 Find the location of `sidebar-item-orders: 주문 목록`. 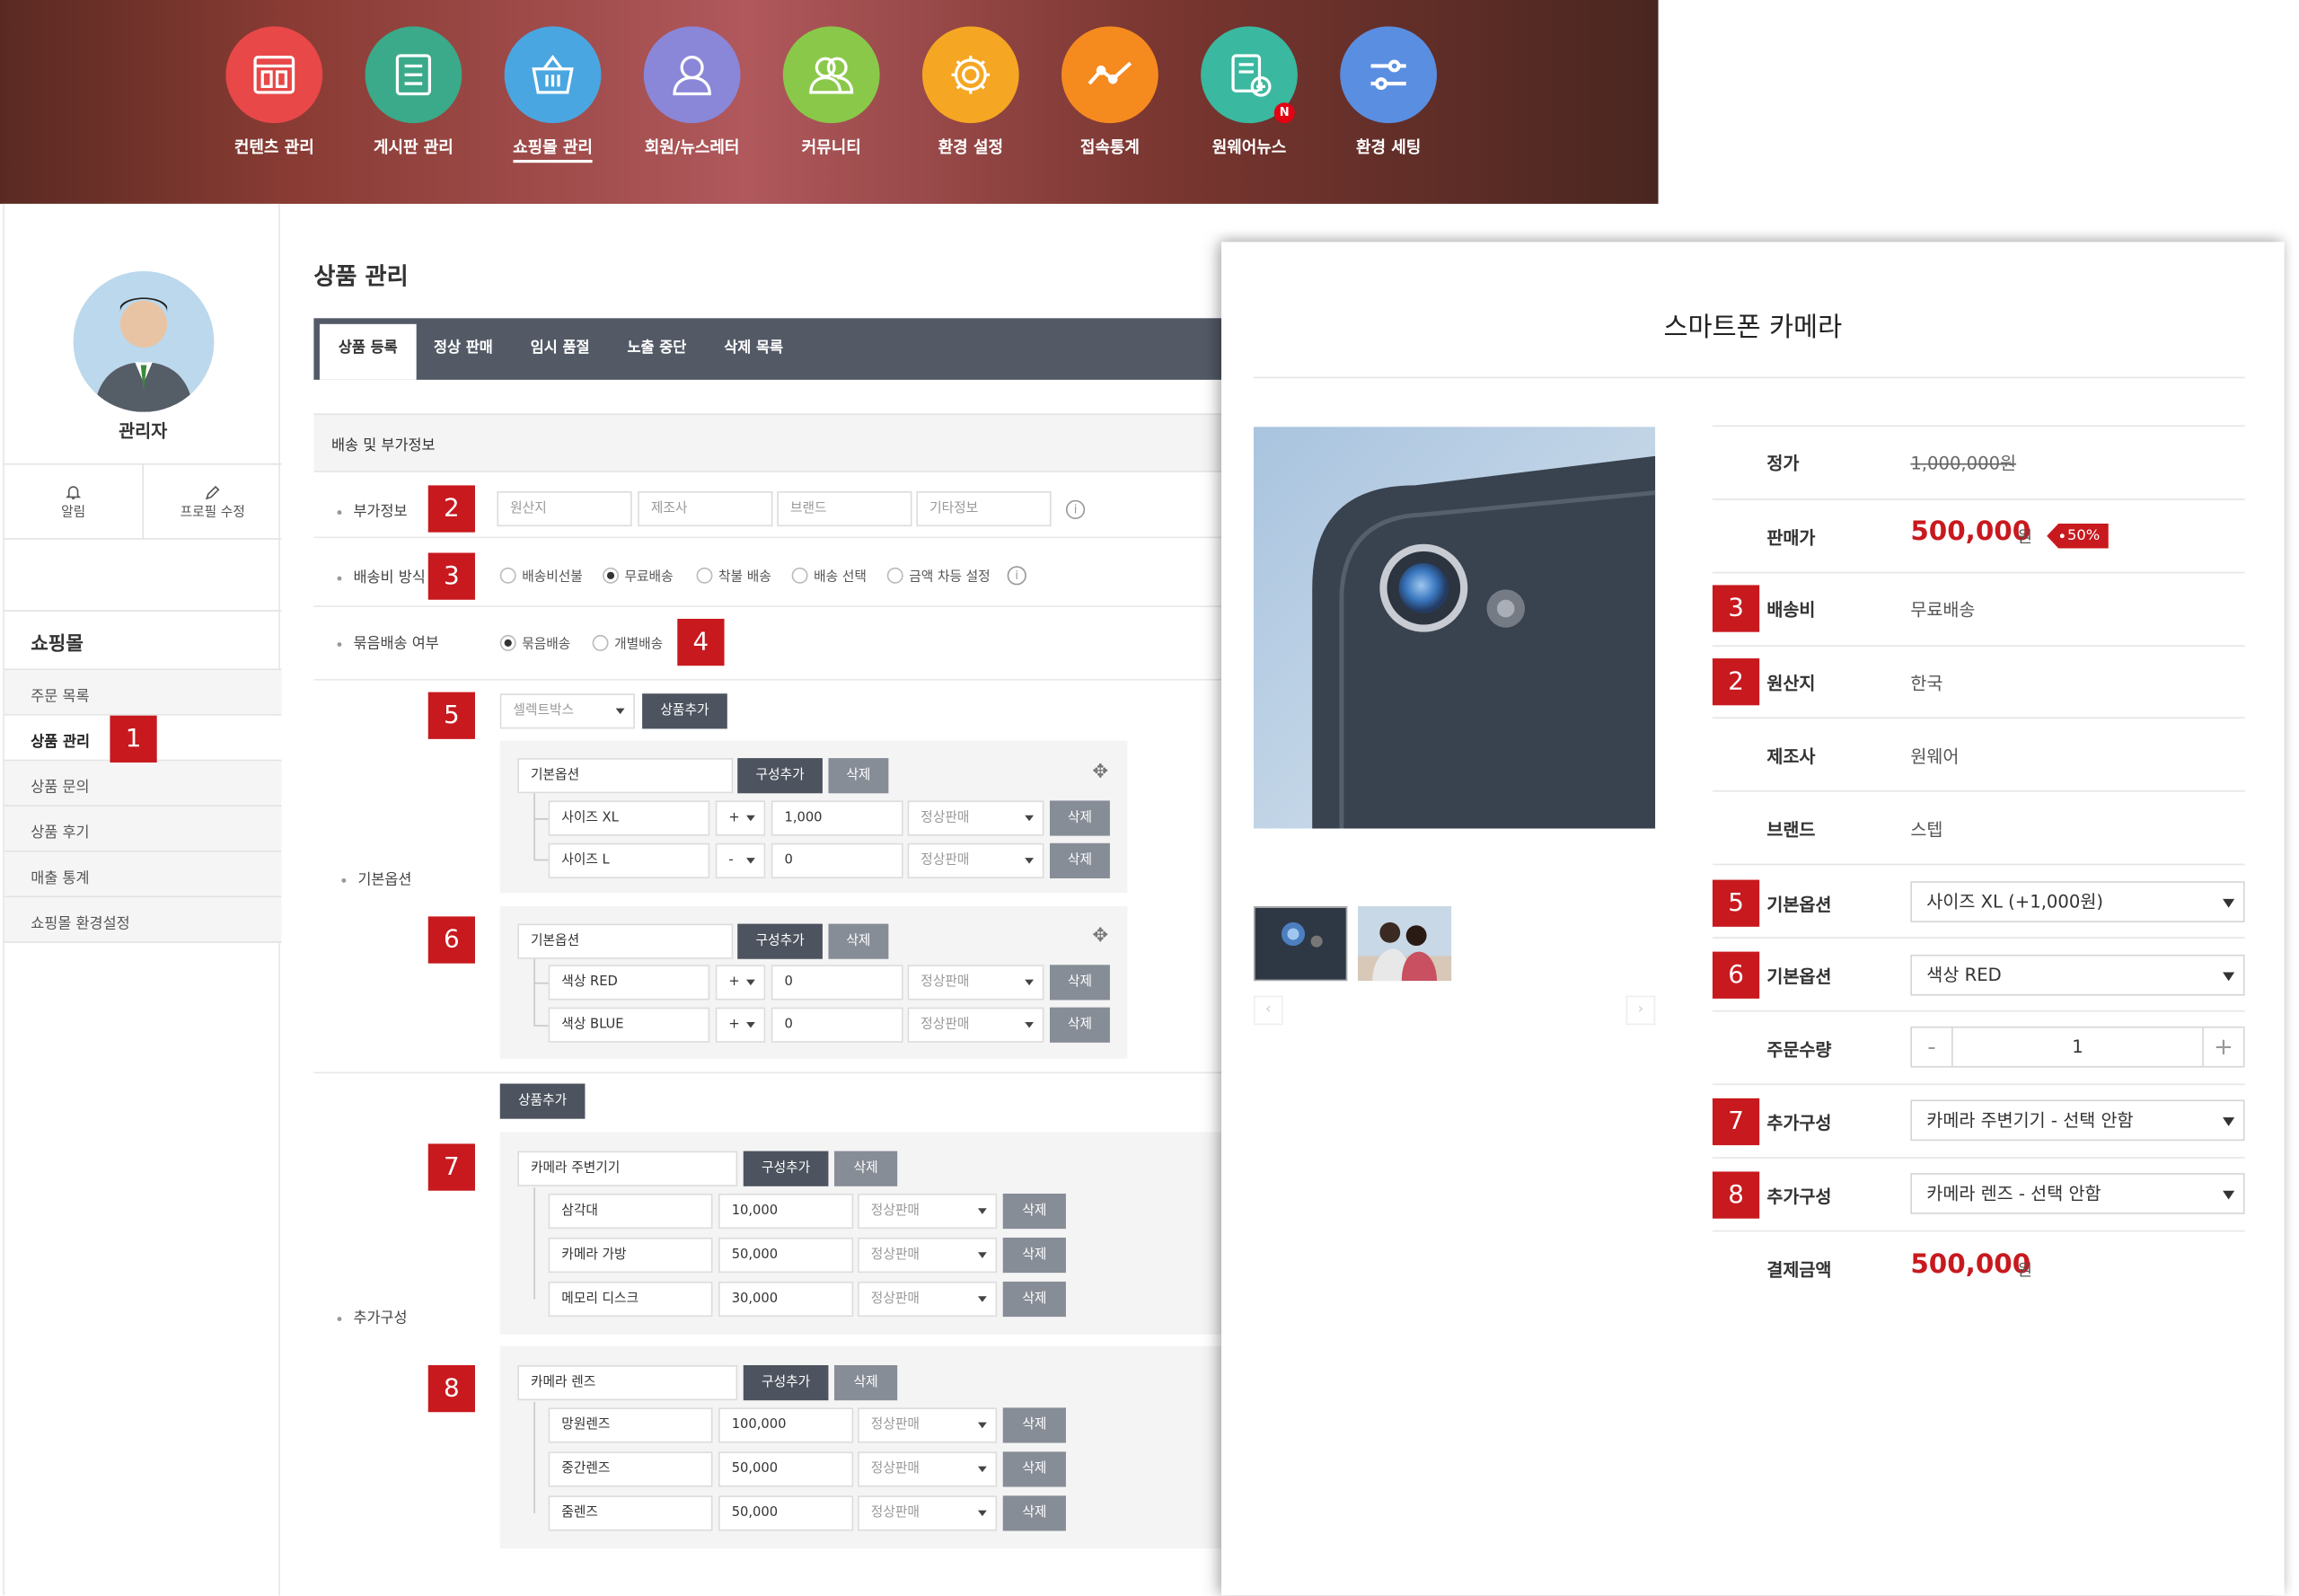

sidebar-item-orders: 주문 목록 is located at coordinates (143, 693).